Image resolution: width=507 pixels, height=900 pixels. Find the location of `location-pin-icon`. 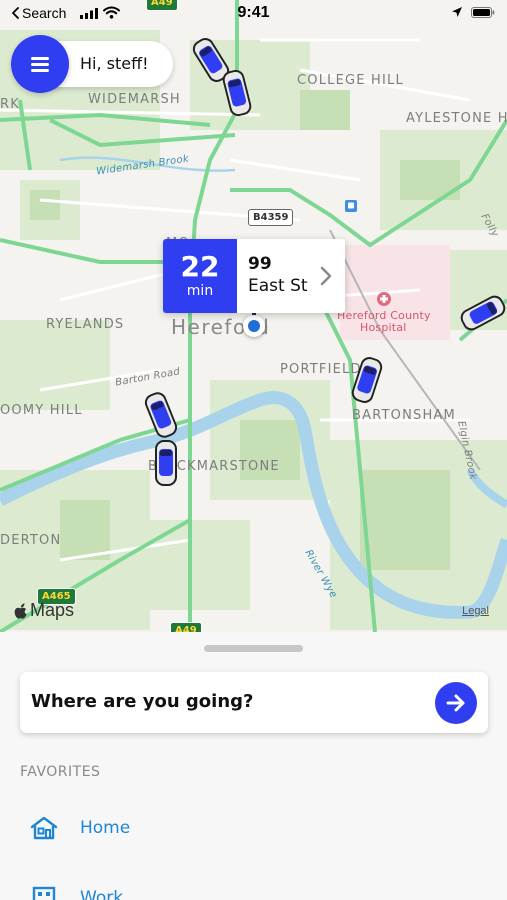

location-pin-icon is located at coordinates (254, 326).